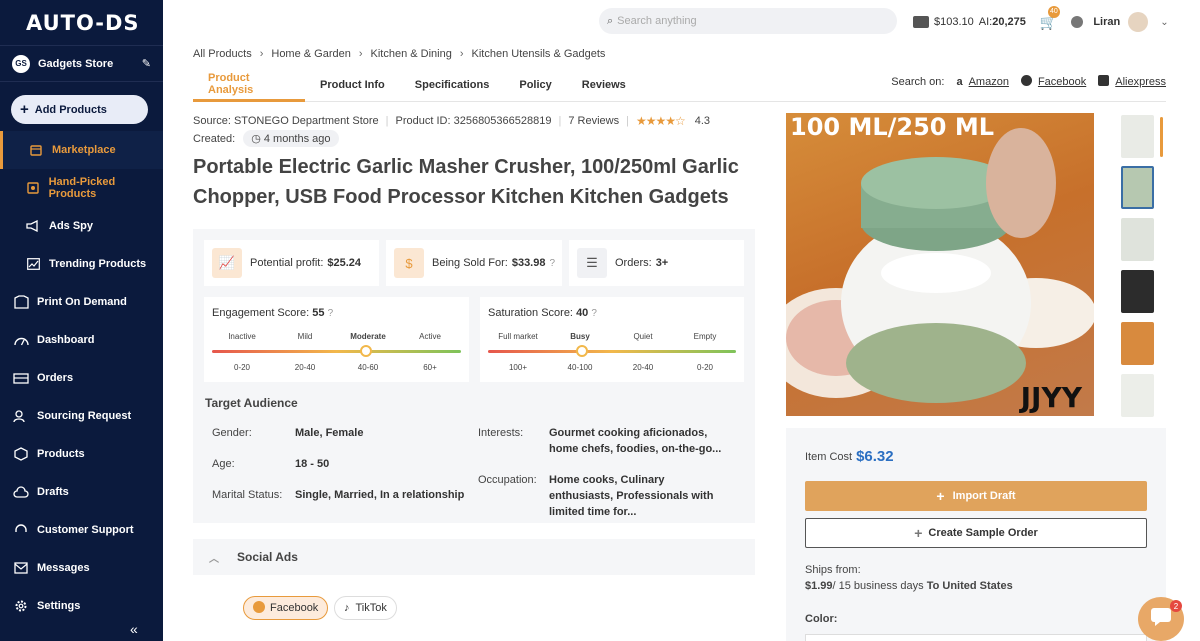 This screenshot has width=1200, height=641. Describe the element at coordinates (959, 82) in the screenshot. I see `amazon-icon: a` at that location.